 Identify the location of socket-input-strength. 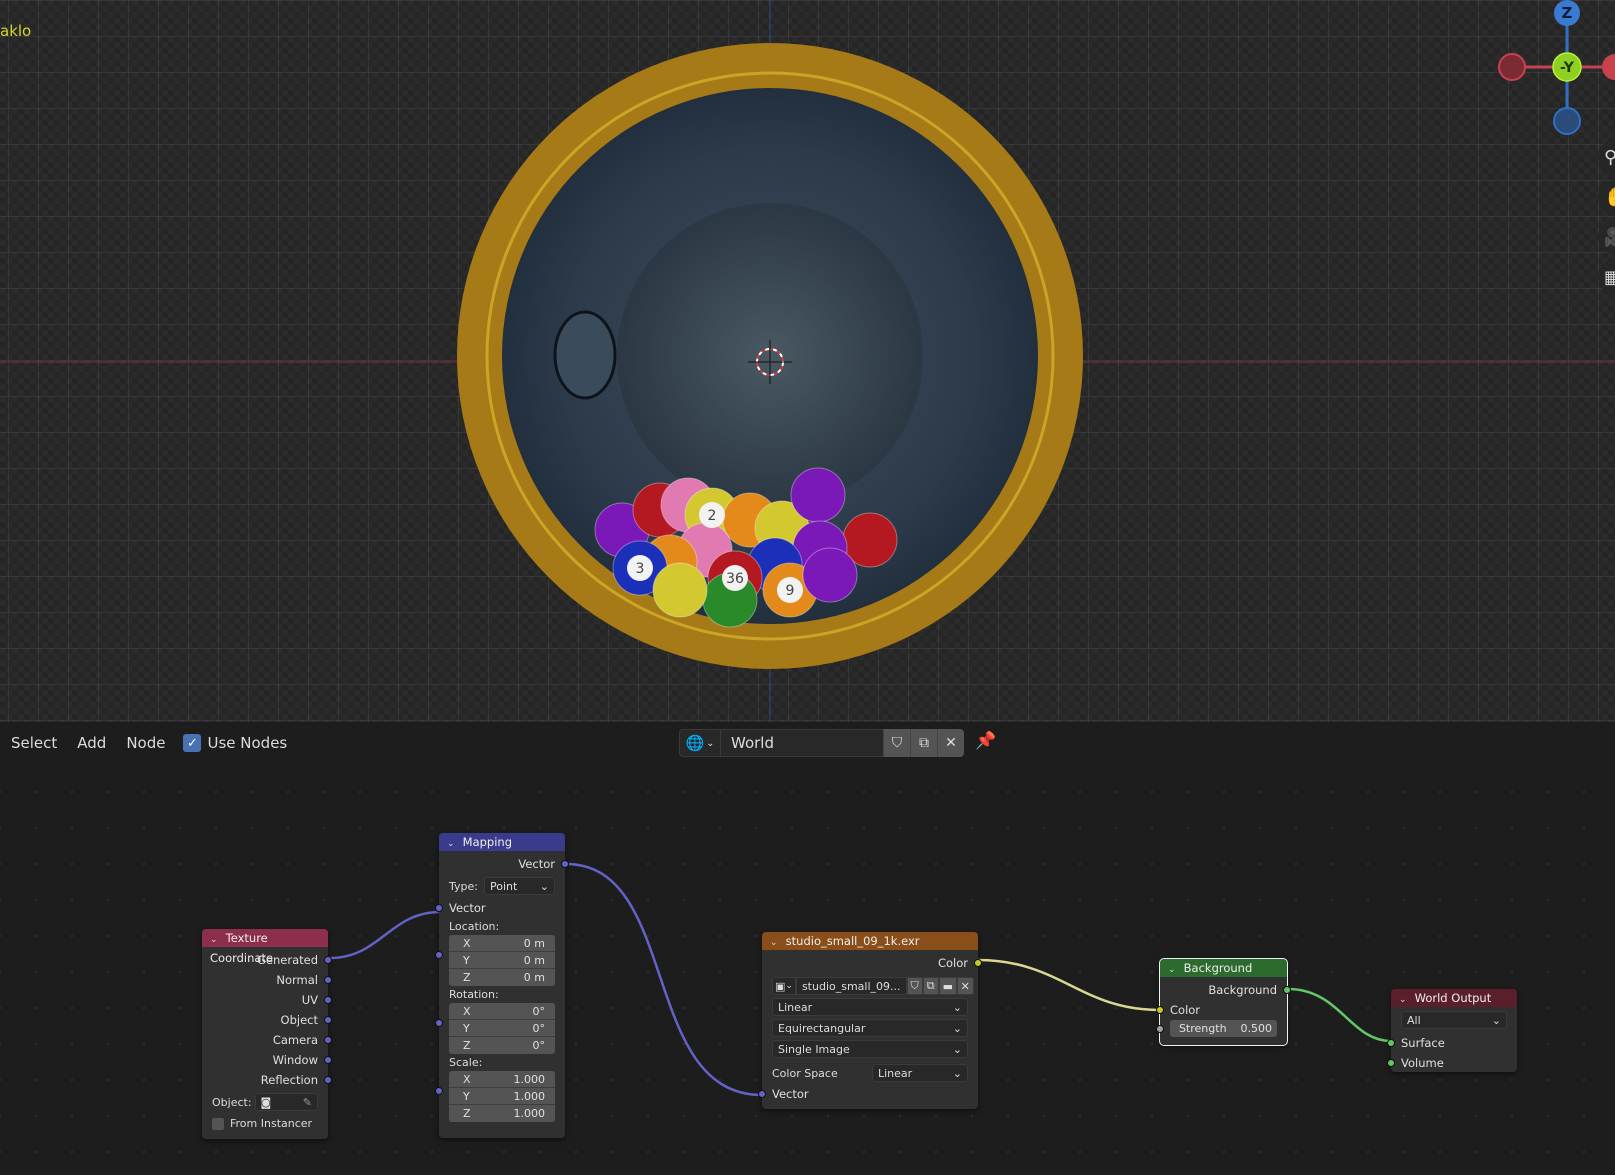
(1160, 1029).